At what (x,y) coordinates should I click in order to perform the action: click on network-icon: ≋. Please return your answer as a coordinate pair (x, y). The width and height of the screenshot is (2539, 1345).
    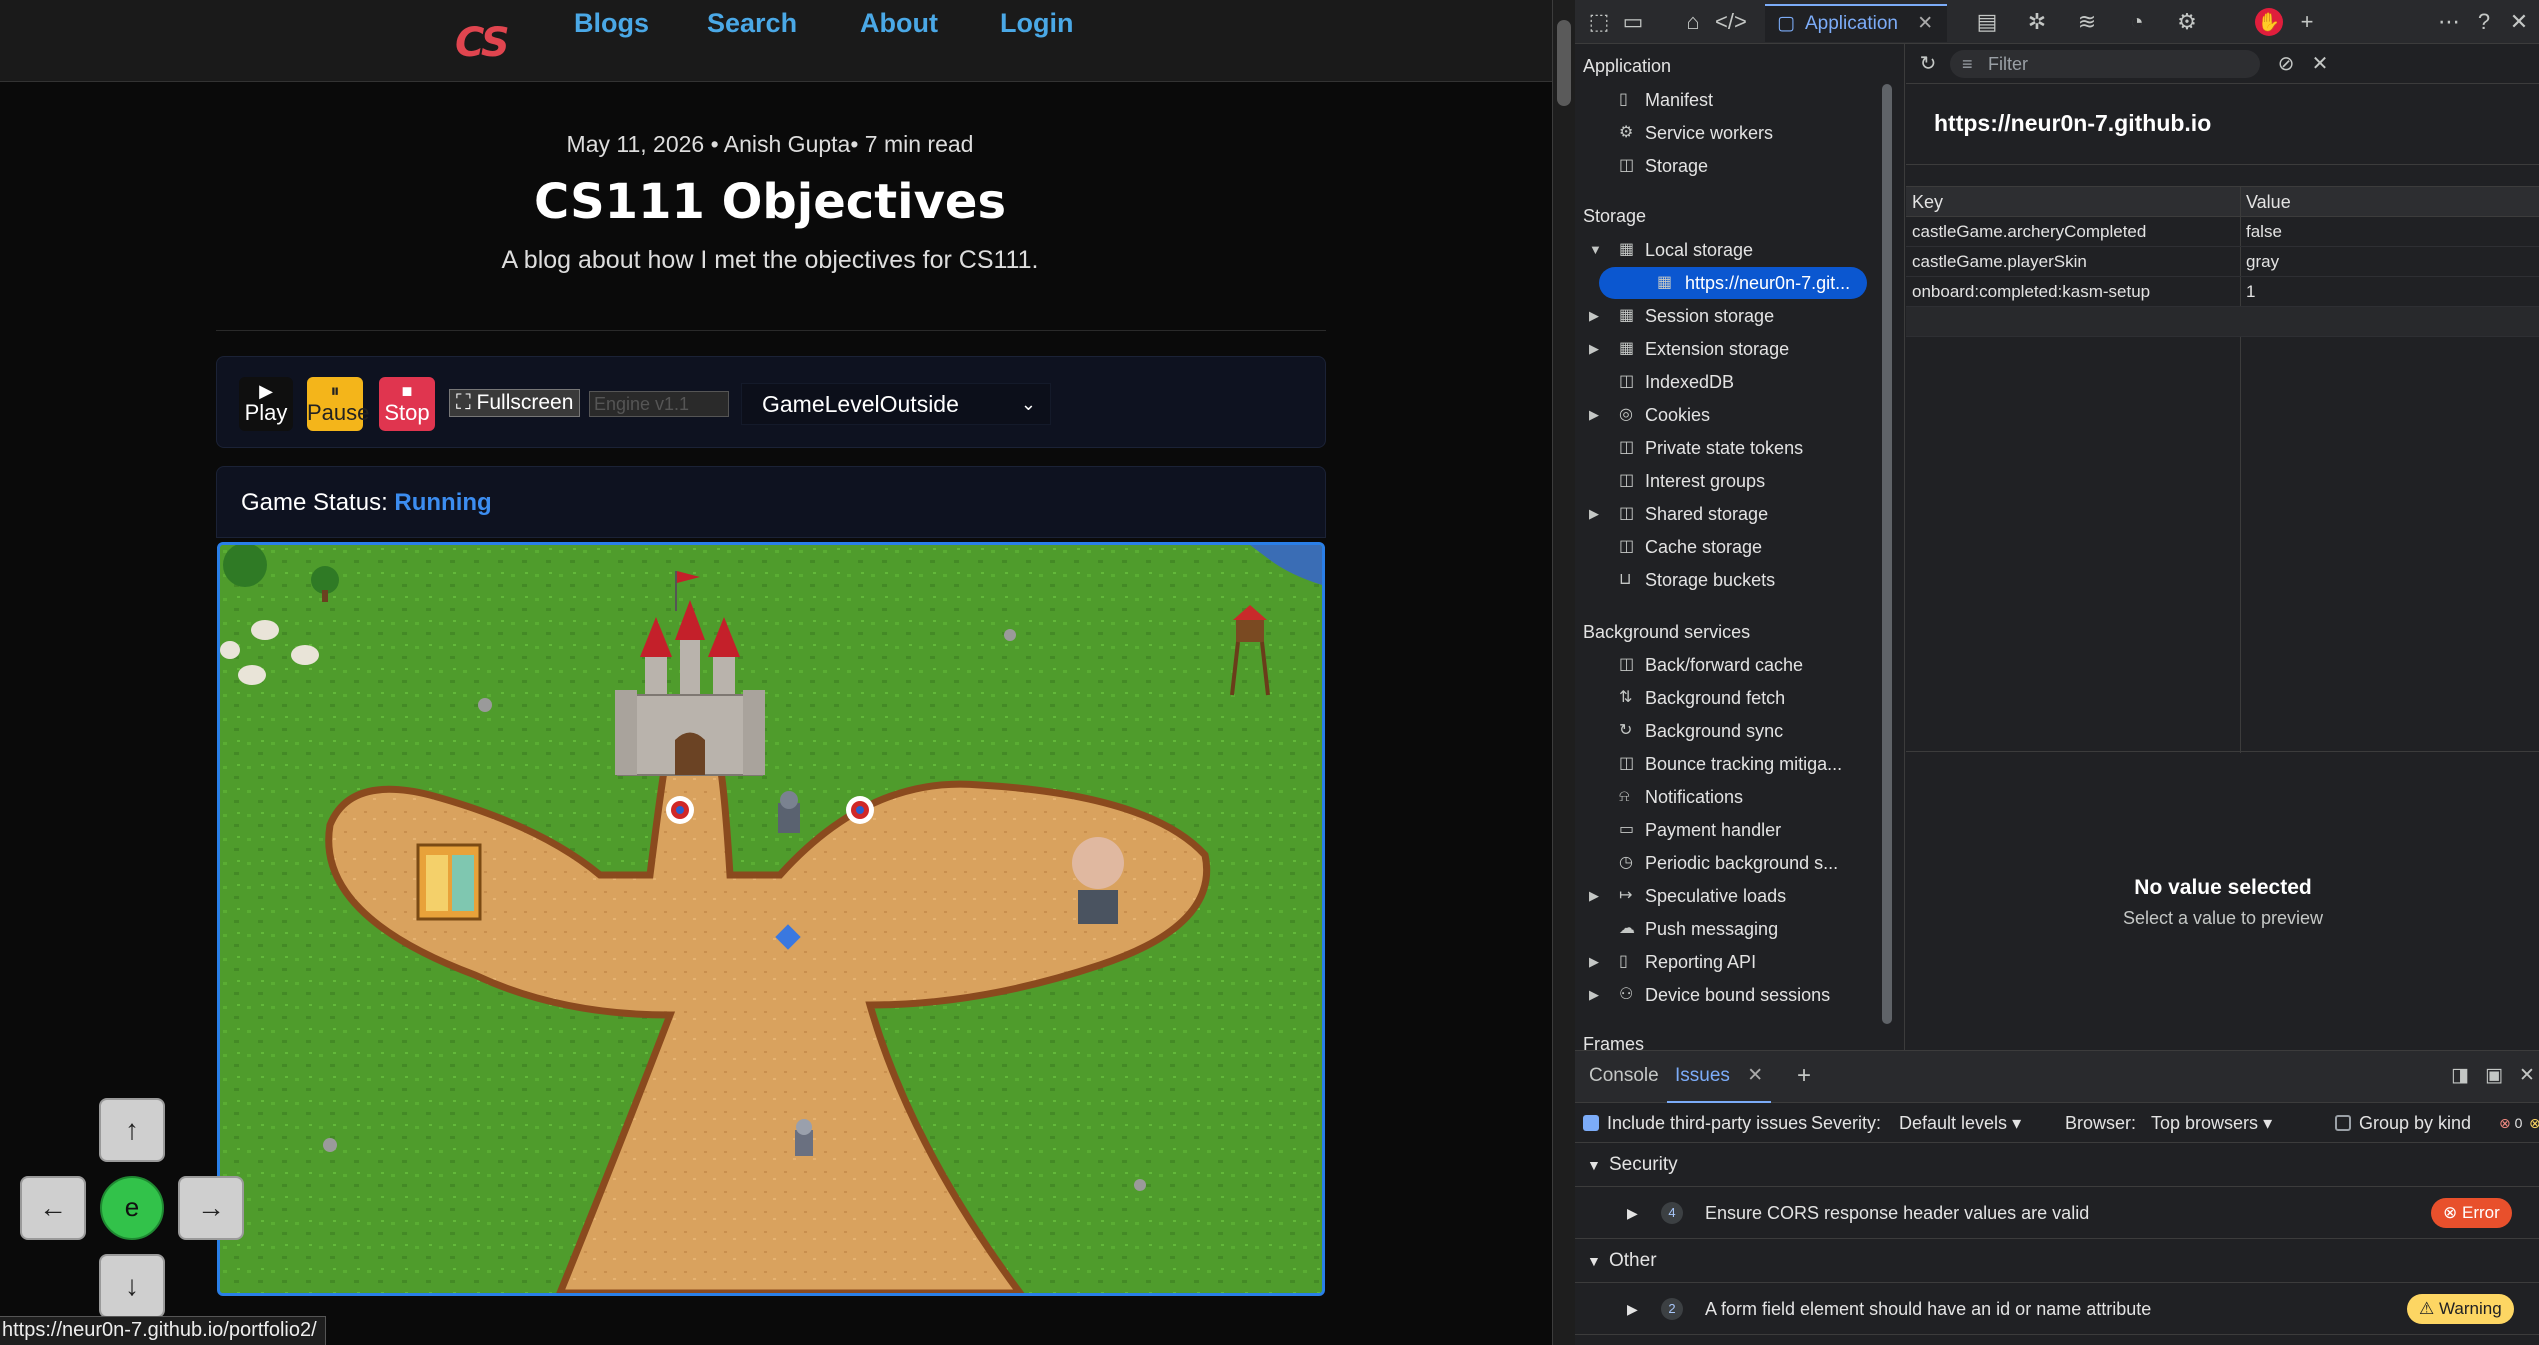
    Looking at the image, I should click on (2087, 22).